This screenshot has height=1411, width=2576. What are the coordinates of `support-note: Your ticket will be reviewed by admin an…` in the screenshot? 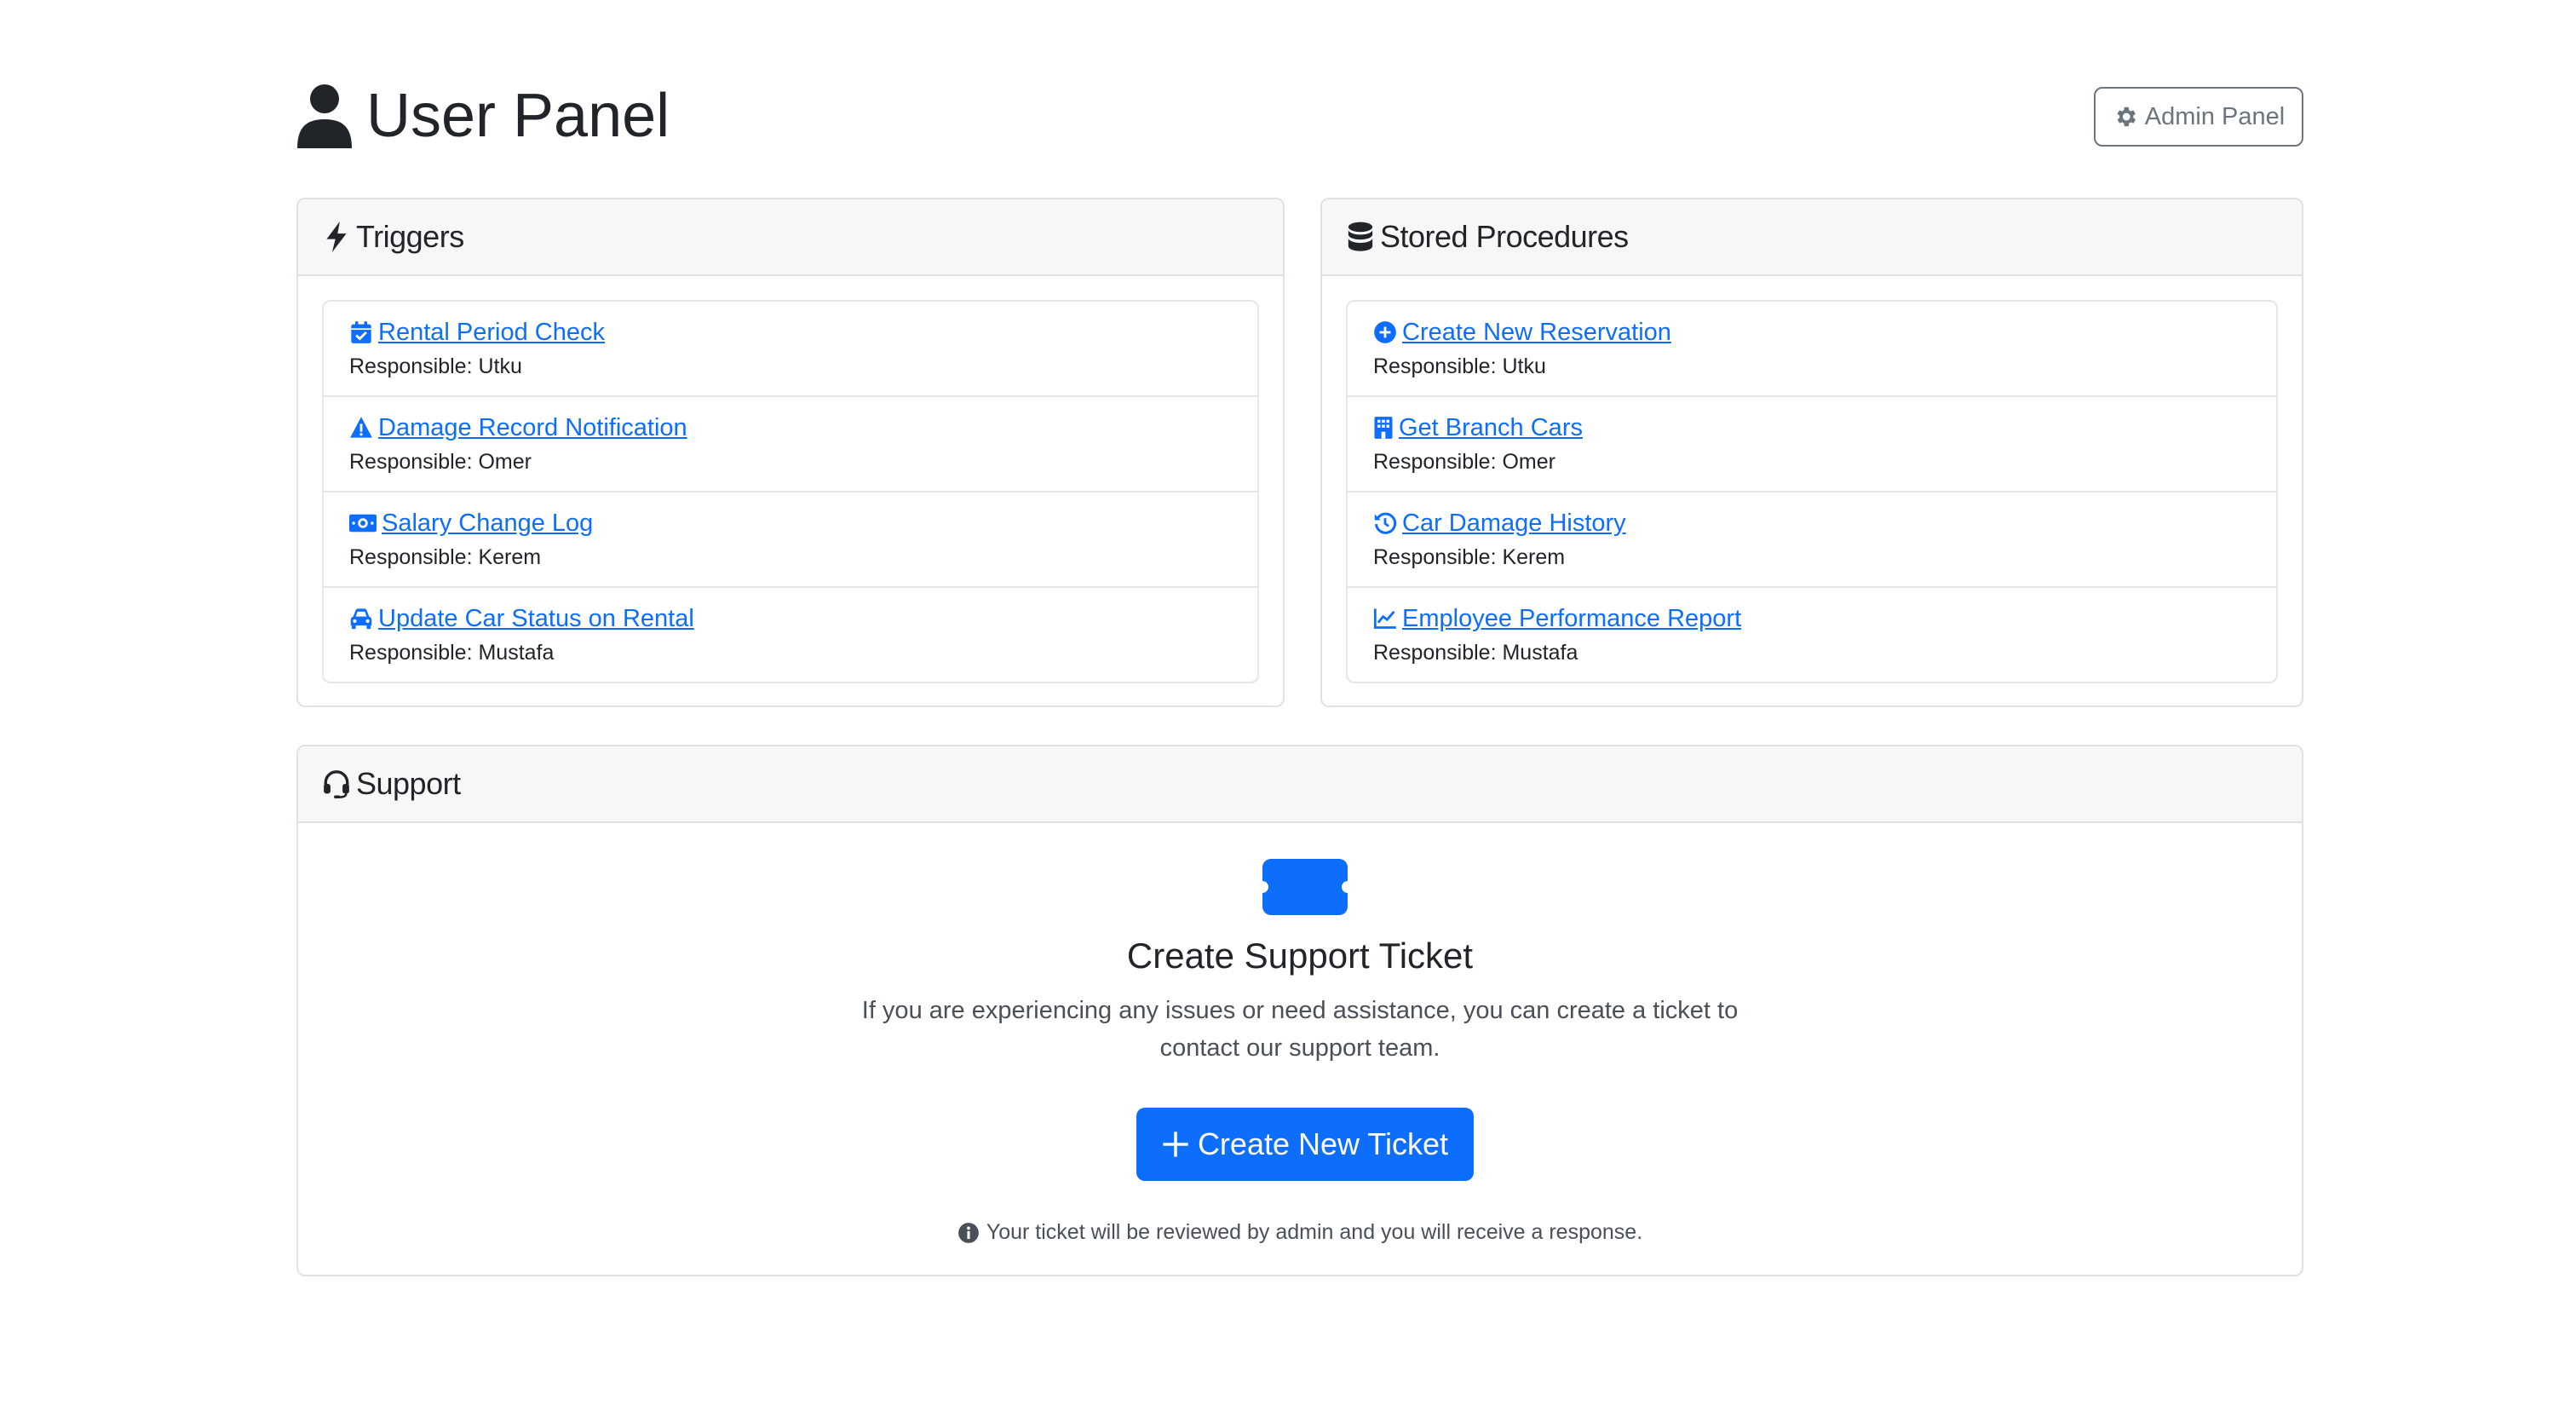 It's located at (1300, 1232).